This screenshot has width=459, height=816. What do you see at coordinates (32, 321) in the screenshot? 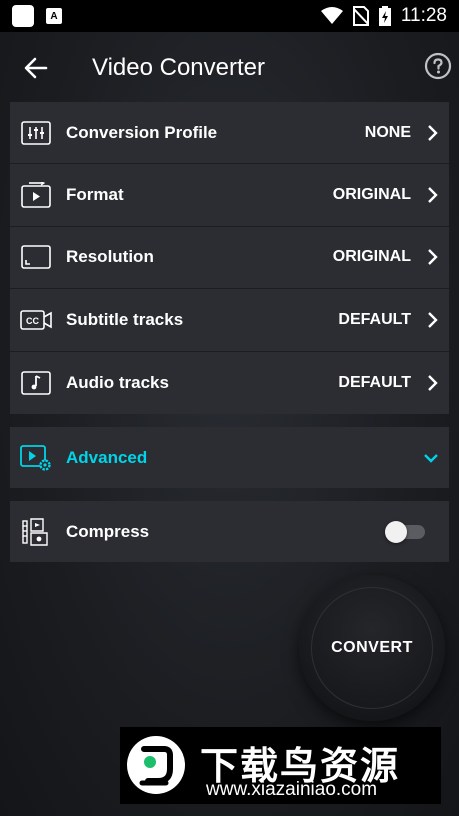
I see `svg-text: CC` at bounding box center [32, 321].